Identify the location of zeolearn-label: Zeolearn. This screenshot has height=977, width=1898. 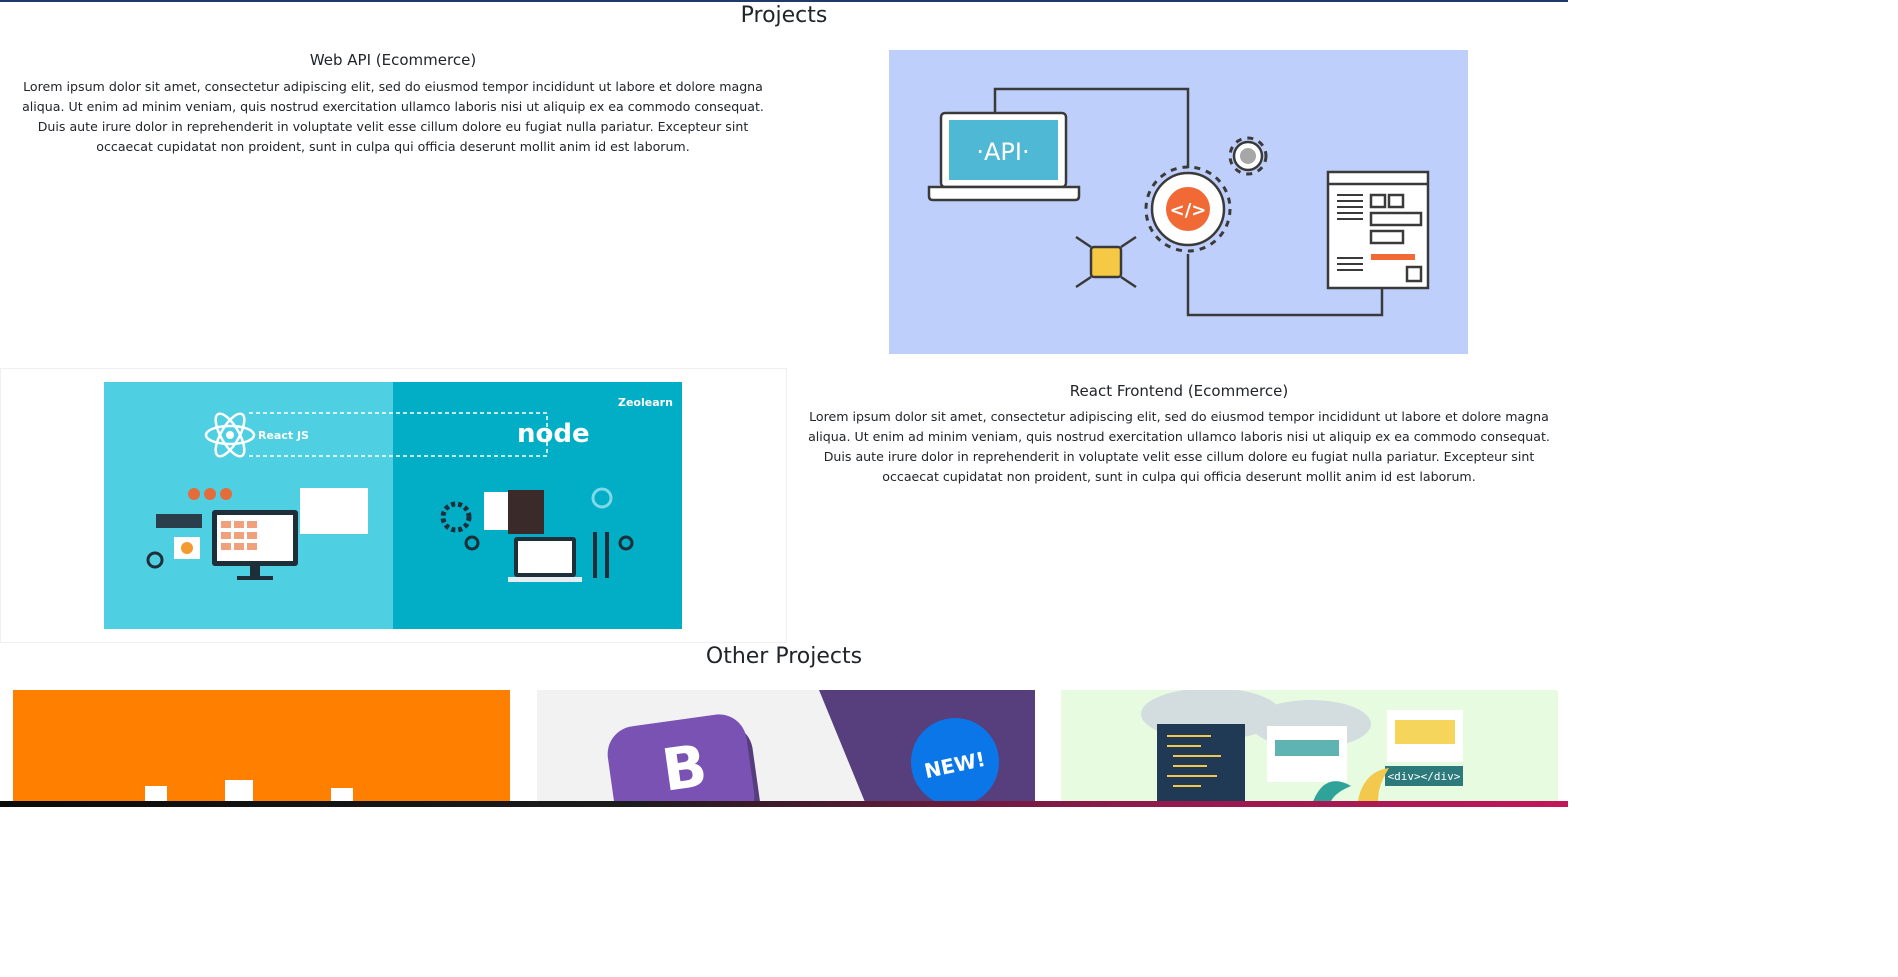
(645, 402).